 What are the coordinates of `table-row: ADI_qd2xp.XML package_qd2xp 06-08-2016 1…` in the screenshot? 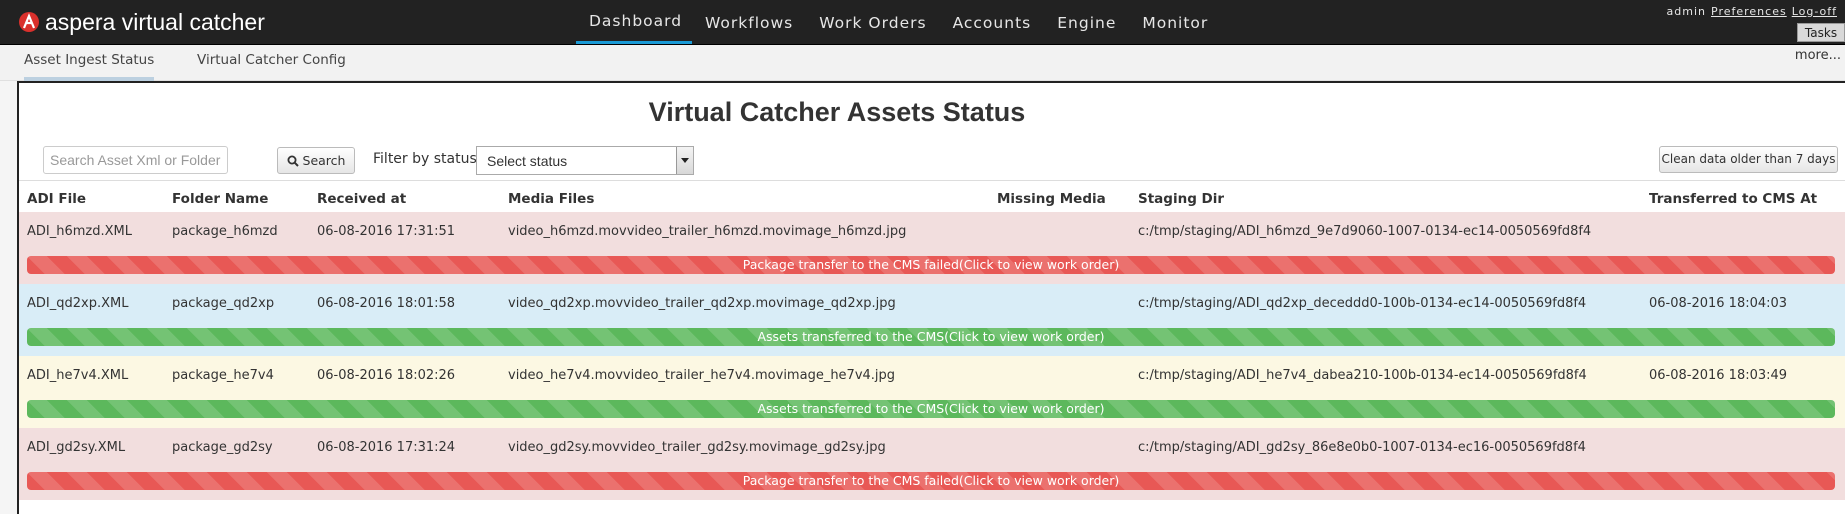 It's located at (932, 320).